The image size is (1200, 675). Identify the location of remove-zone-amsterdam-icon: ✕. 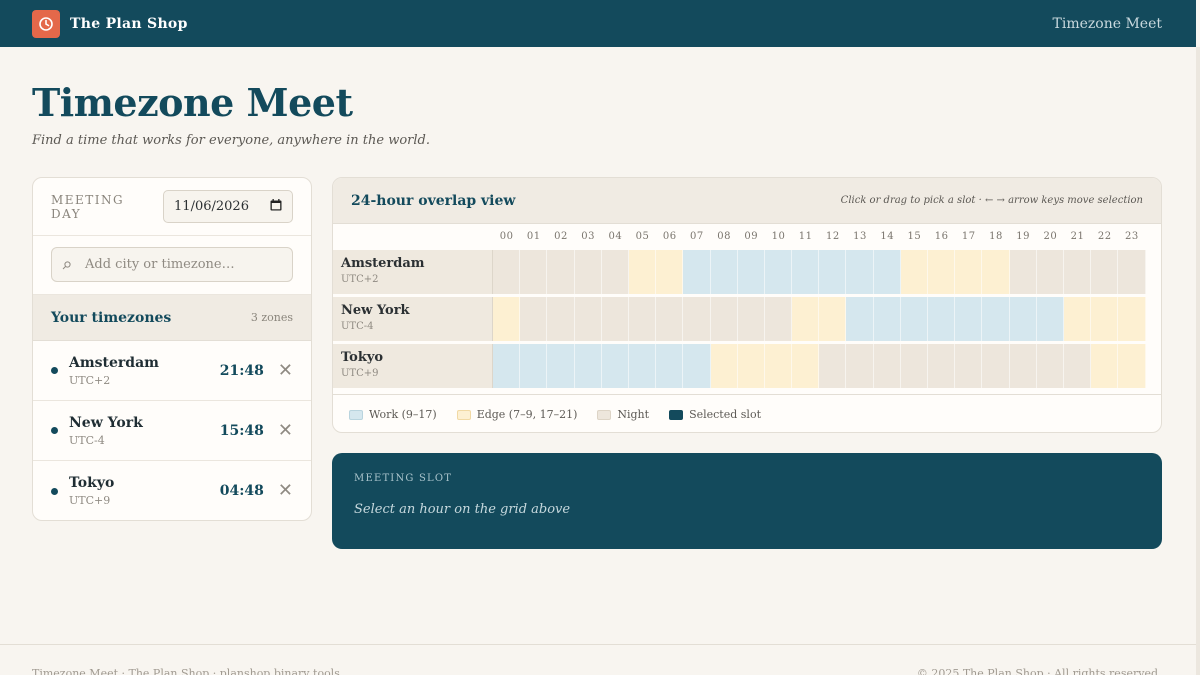
(285, 370).